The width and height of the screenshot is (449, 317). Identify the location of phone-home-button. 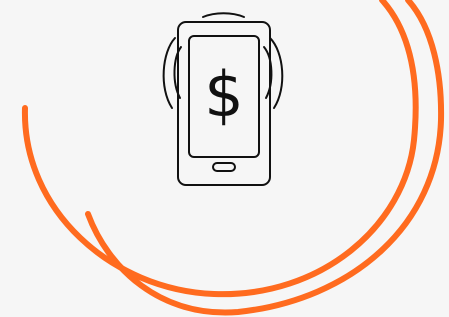
(224, 167).